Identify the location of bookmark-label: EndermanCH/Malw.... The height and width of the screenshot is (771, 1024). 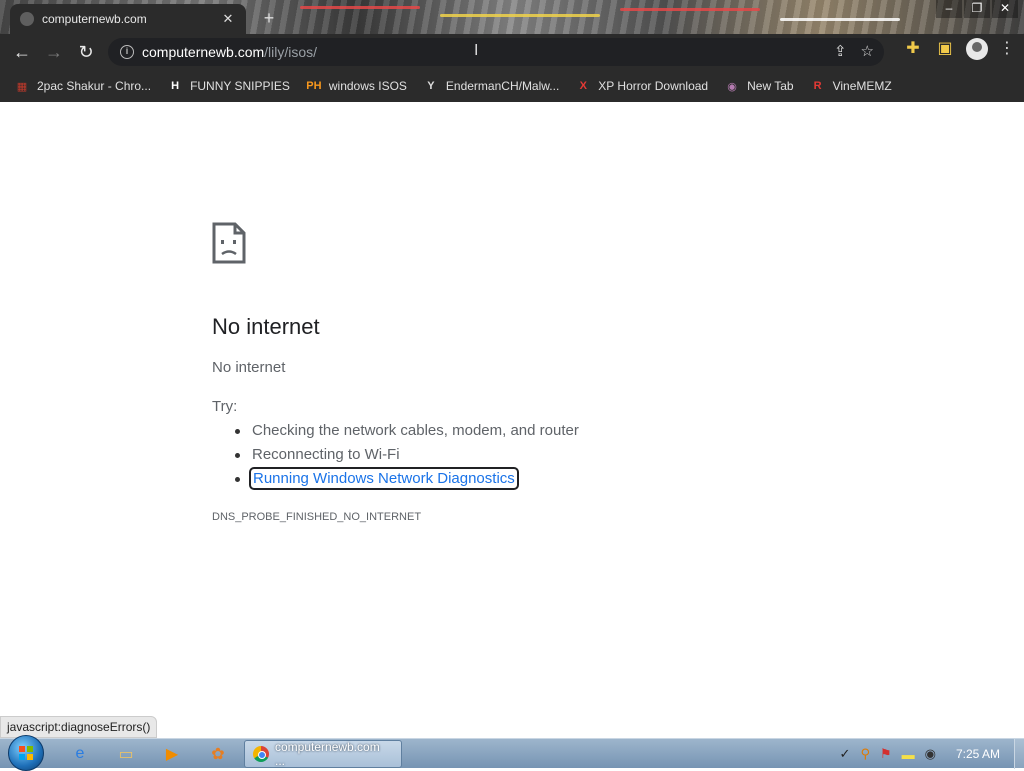
(502, 86).